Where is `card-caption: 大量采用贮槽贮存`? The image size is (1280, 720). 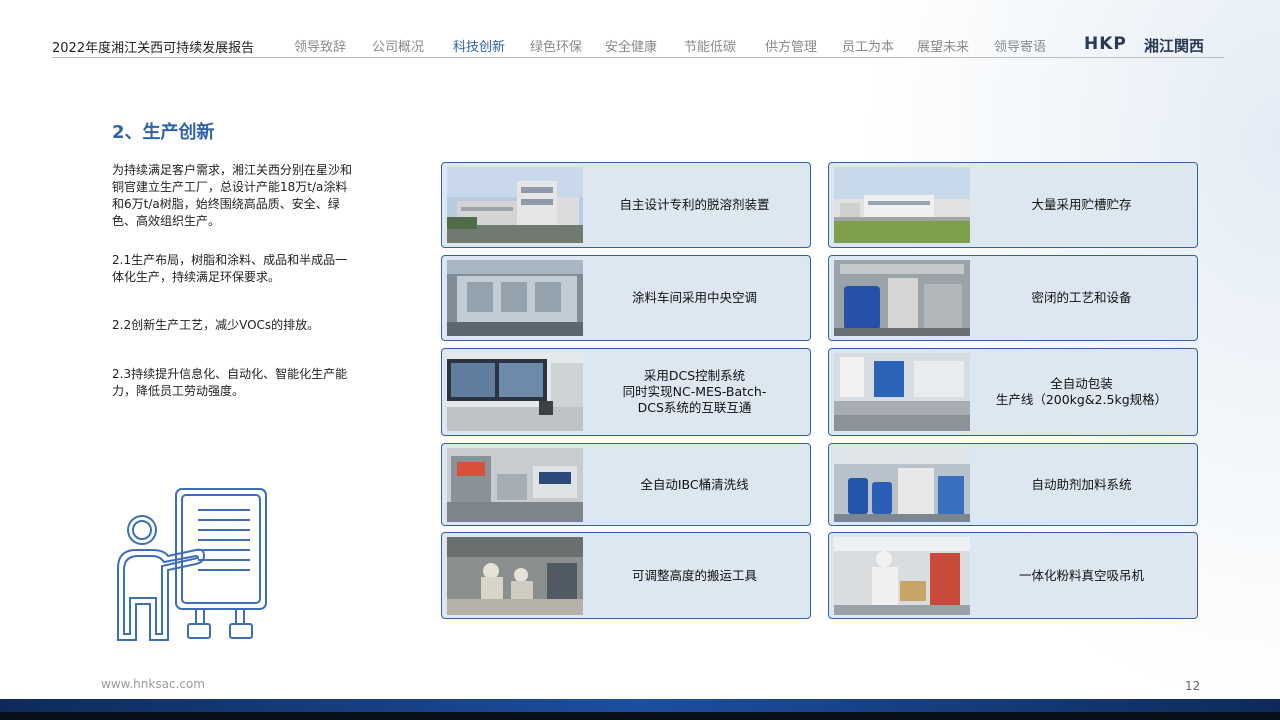 card-caption: 大量采用贮槽贮存 is located at coordinates (1081, 204).